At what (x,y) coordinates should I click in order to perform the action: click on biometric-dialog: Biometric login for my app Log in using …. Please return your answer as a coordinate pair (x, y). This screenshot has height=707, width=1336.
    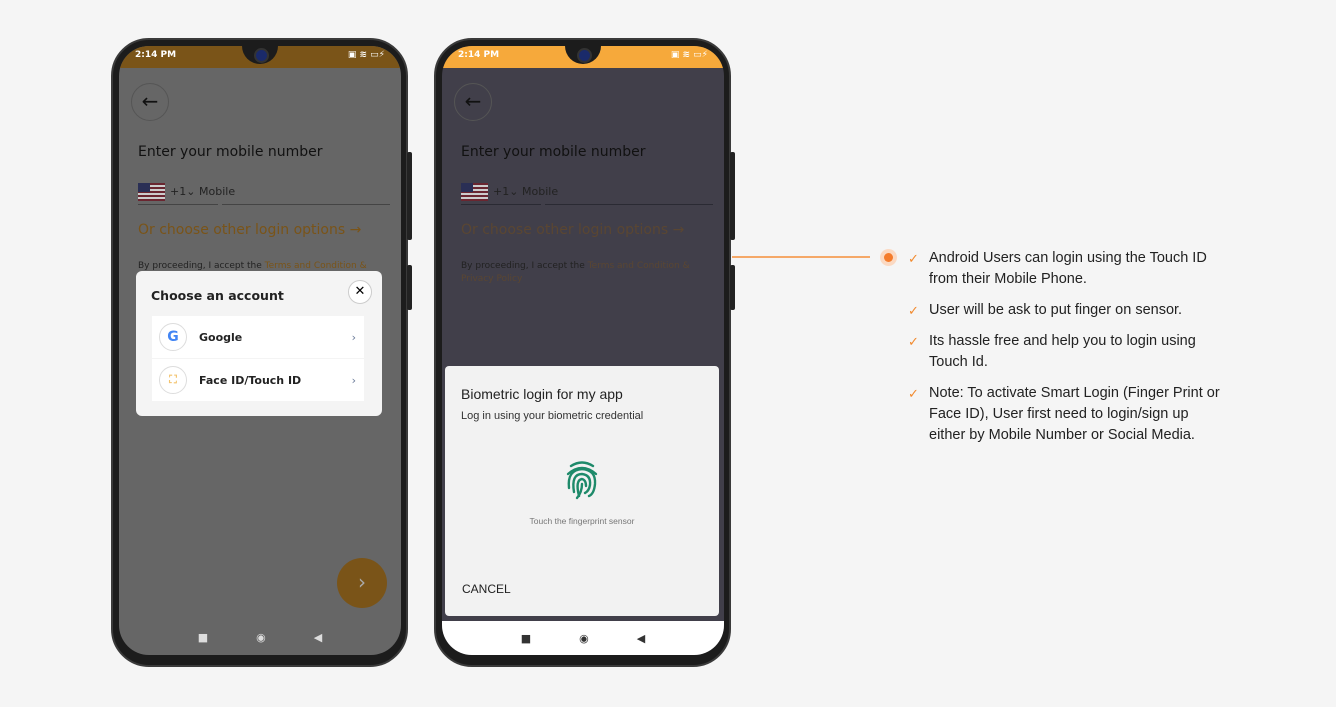
    Looking at the image, I should click on (582, 491).